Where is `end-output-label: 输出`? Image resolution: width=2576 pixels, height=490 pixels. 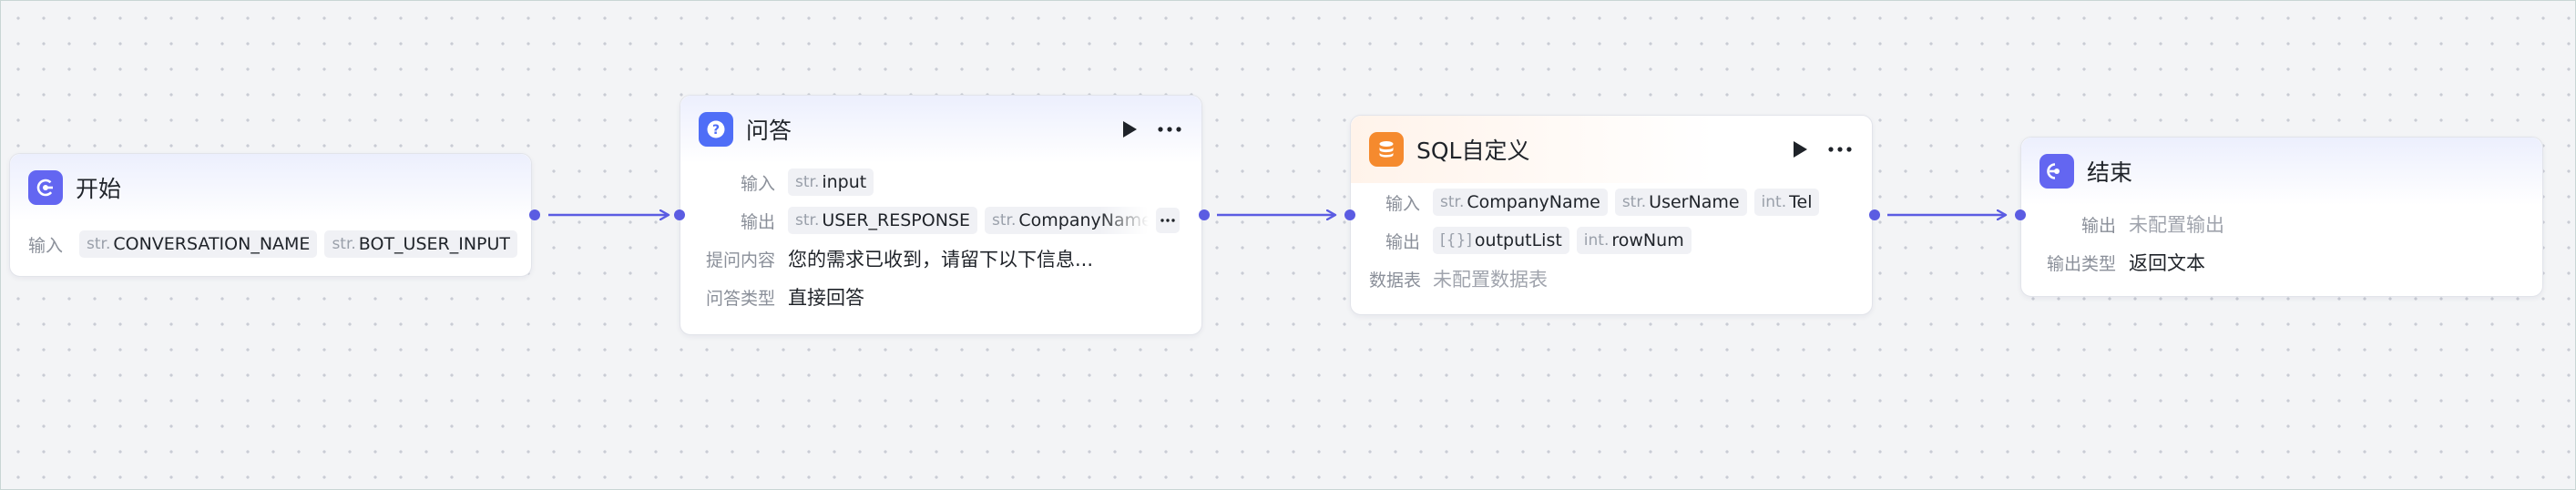 end-output-label: 输出 is located at coordinates (2098, 226).